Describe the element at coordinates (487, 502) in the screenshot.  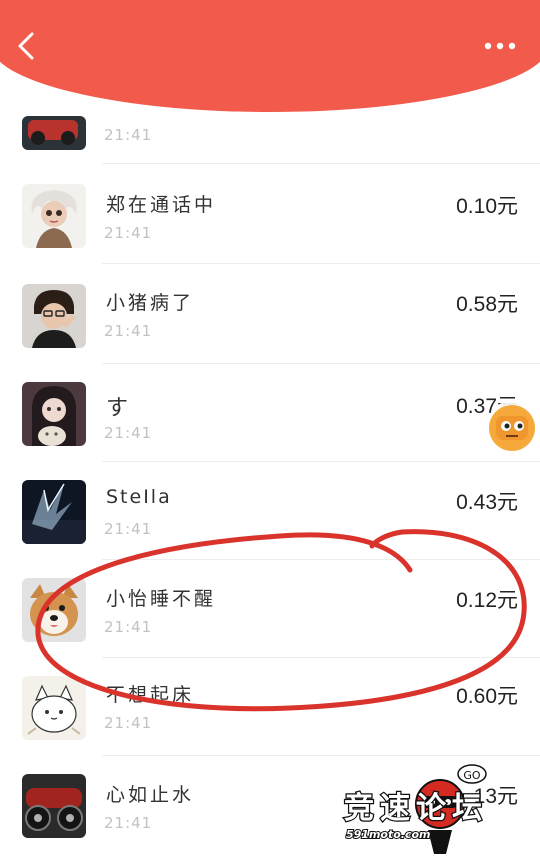
I see `amount: 0.43元` at that location.